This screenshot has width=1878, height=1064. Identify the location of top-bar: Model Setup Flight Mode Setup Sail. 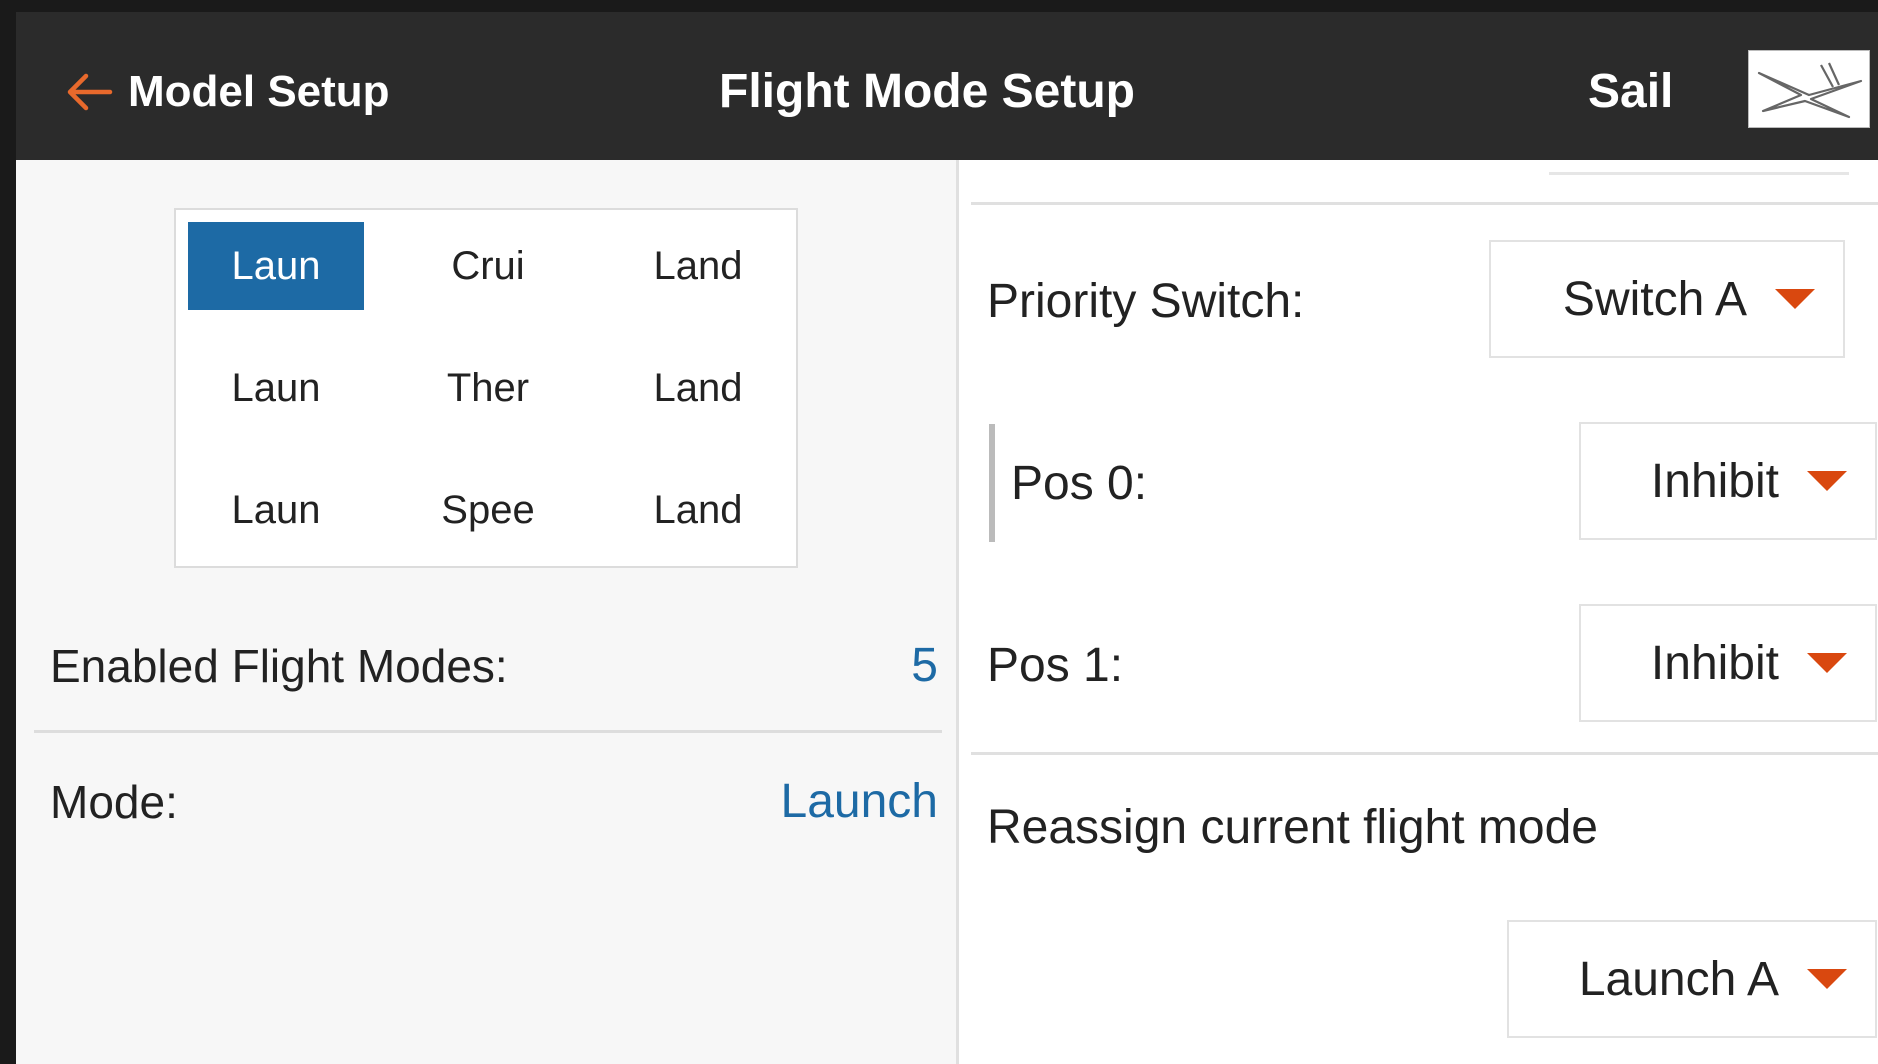
(947, 86).